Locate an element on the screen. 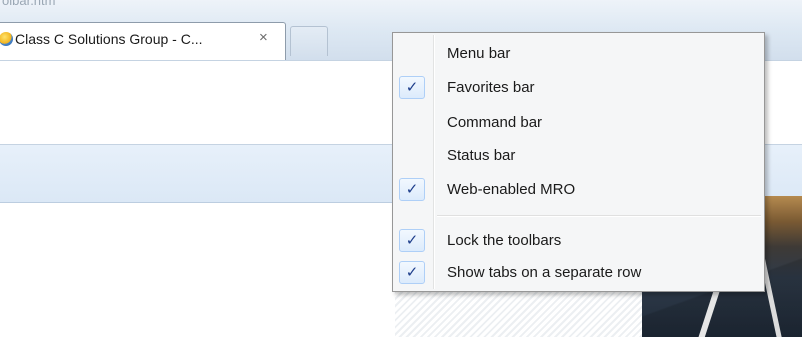 This screenshot has width=802, height=337. menu-item-command-bar: Command bar is located at coordinates (578, 122).